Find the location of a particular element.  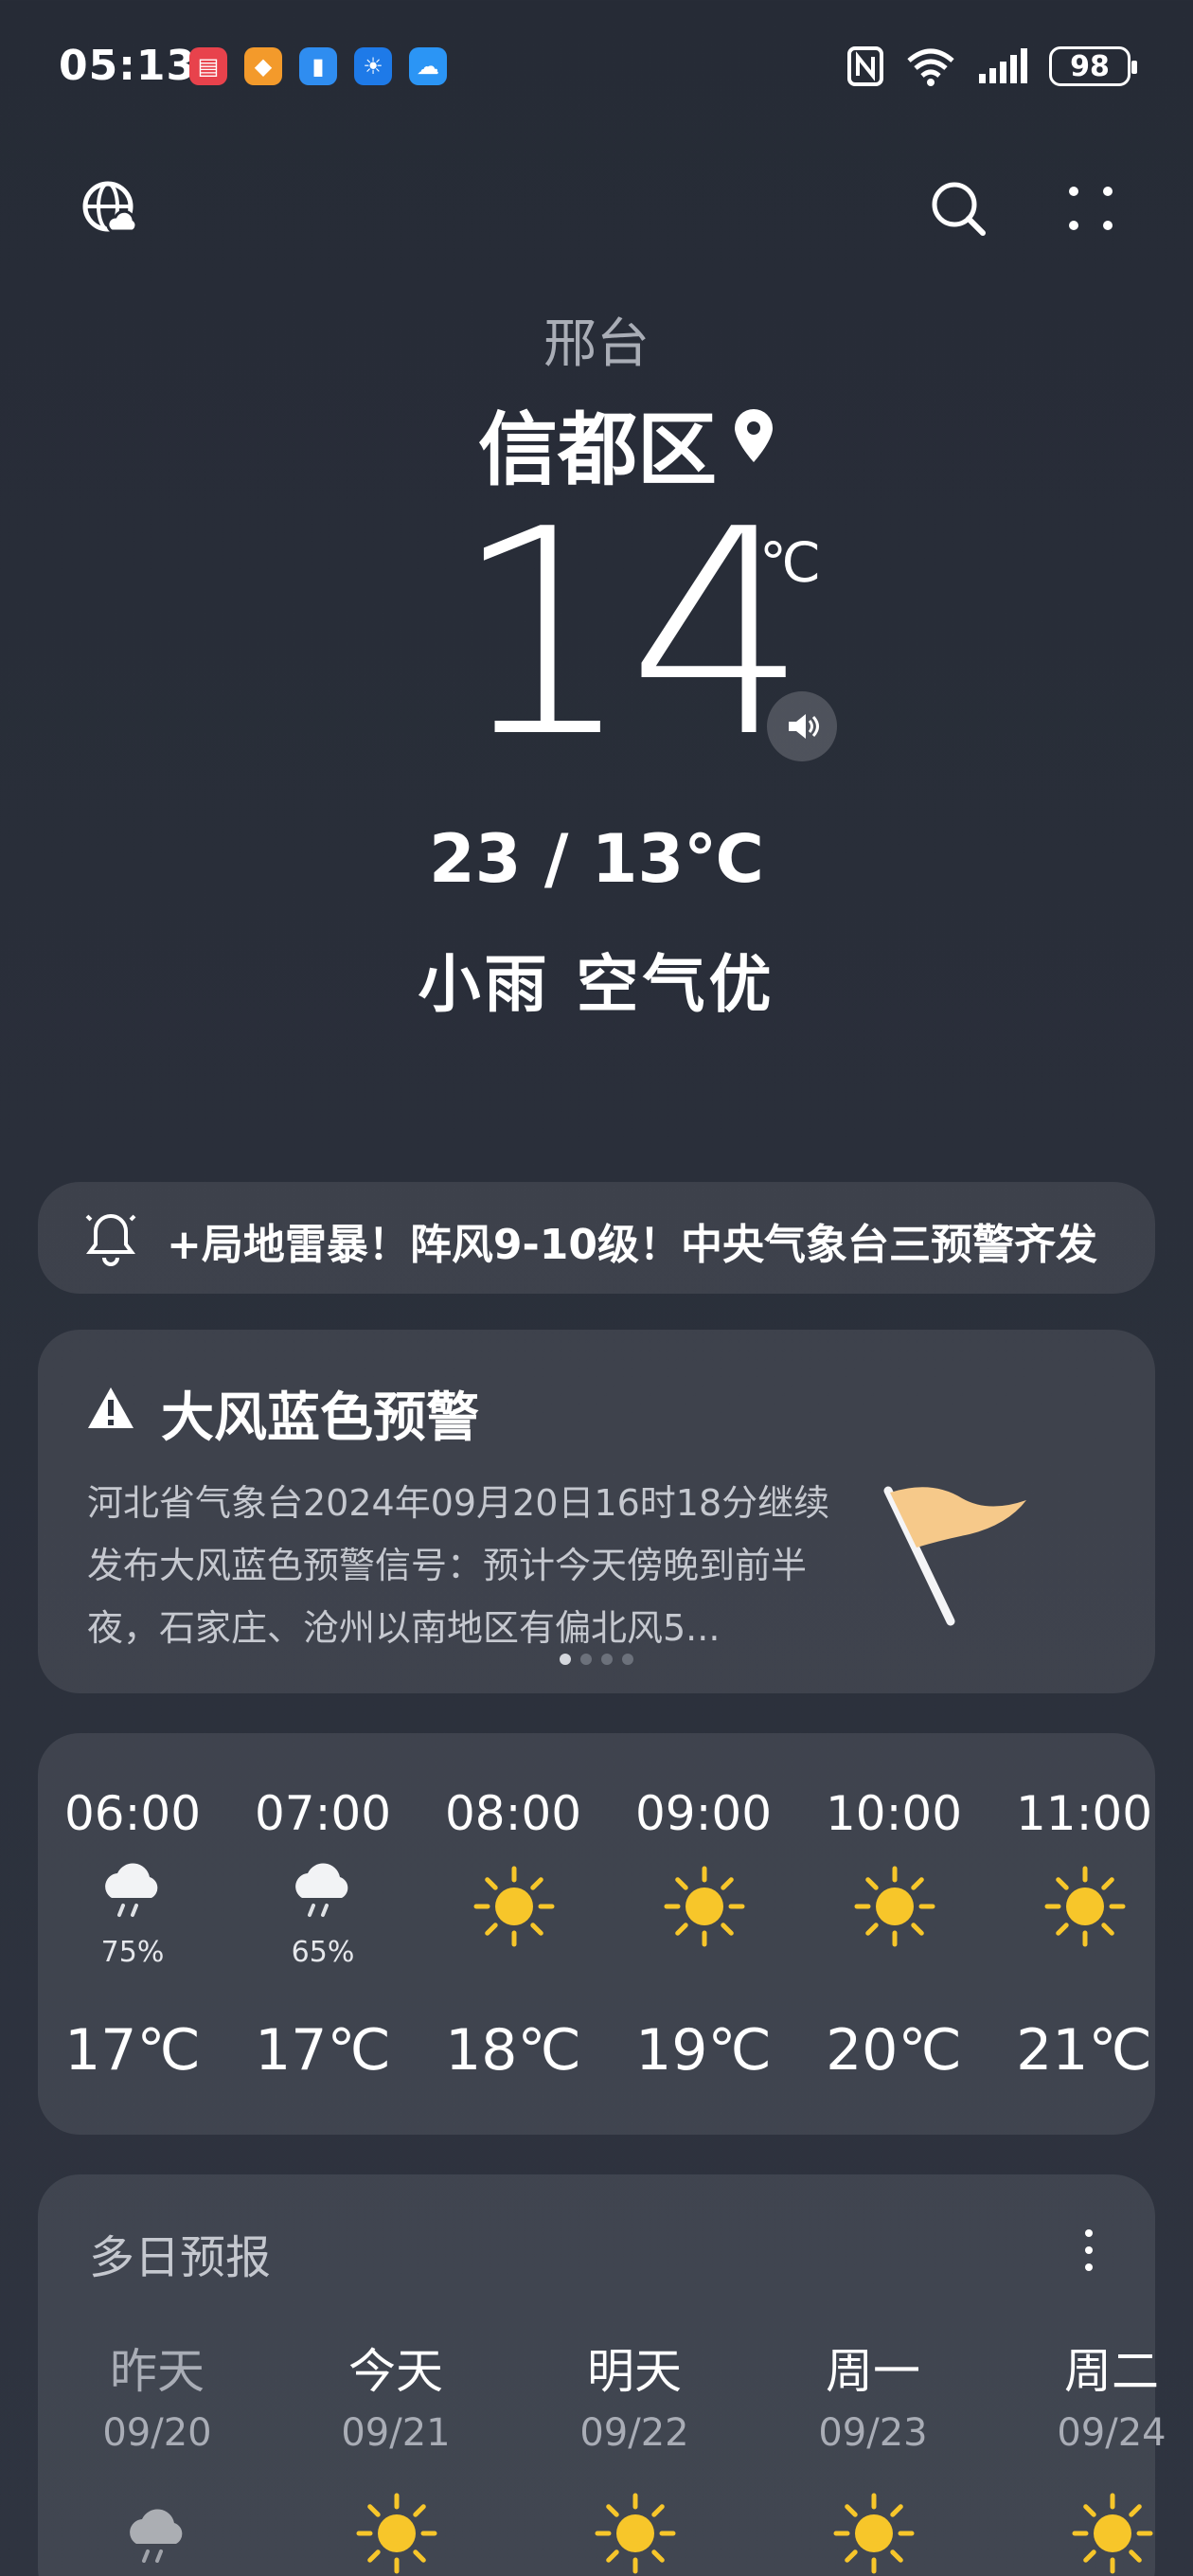

alert-bell-icon is located at coordinates (110, 1239).